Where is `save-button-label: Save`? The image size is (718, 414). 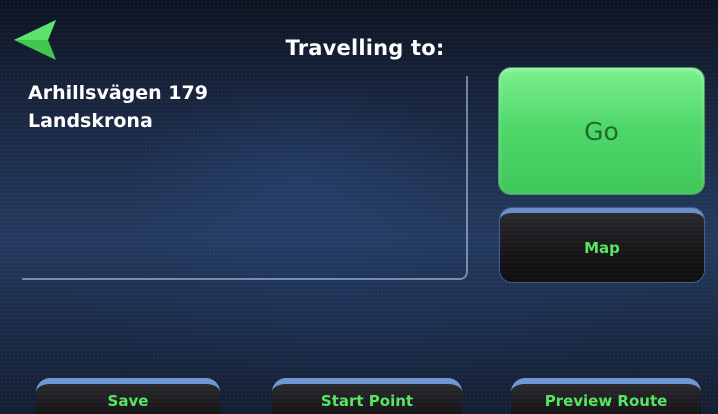 save-button-label: Save is located at coordinates (128, 401).